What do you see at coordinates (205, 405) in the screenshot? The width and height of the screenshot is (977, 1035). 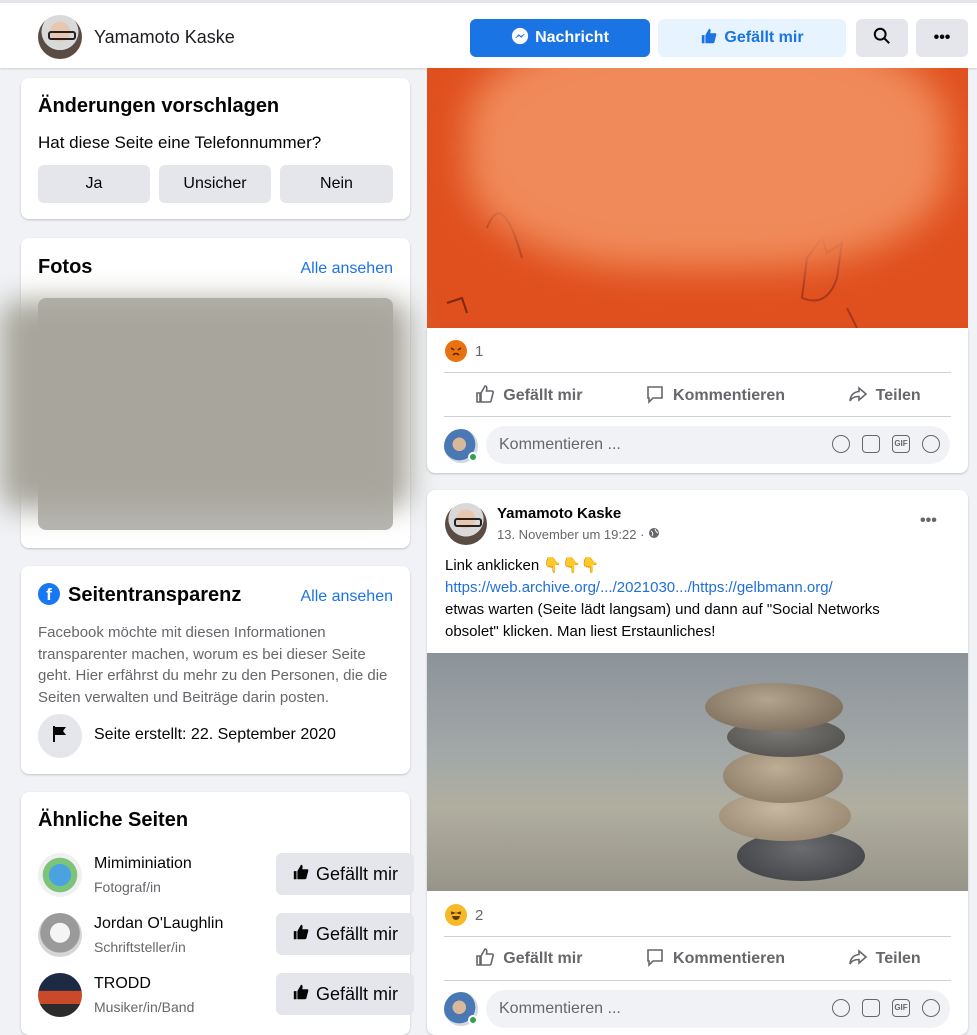 I see `blurred-photos` at bounding box center [205, 405].